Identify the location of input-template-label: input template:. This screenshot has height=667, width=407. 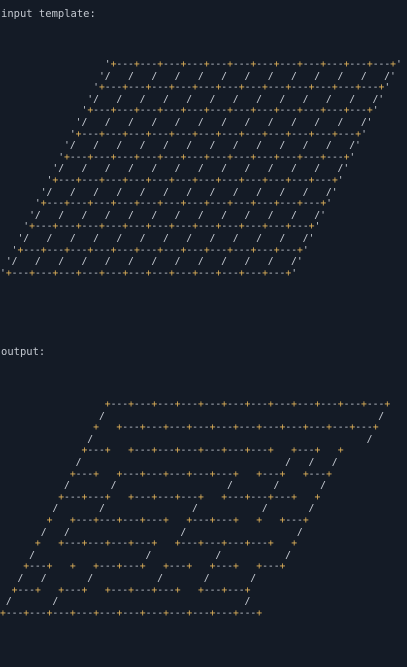
(48, 14).